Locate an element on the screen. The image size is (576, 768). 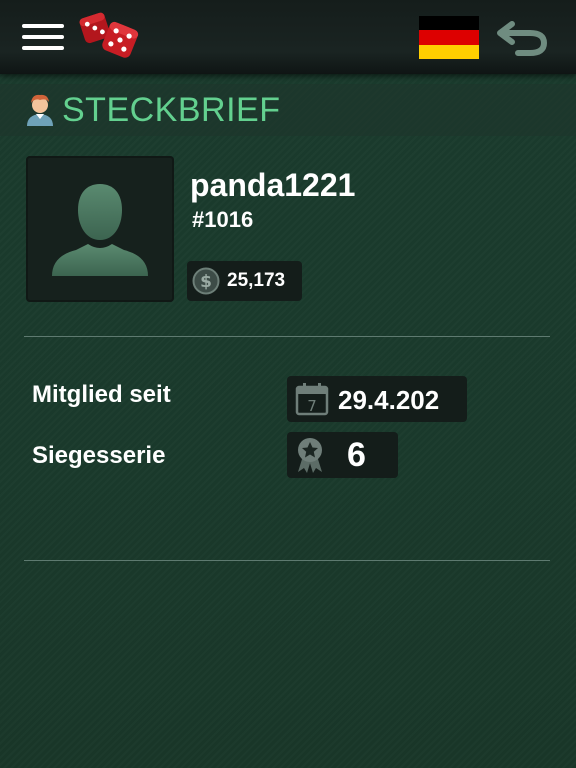
back-arrow-icon is located at coordinates (524, 37).